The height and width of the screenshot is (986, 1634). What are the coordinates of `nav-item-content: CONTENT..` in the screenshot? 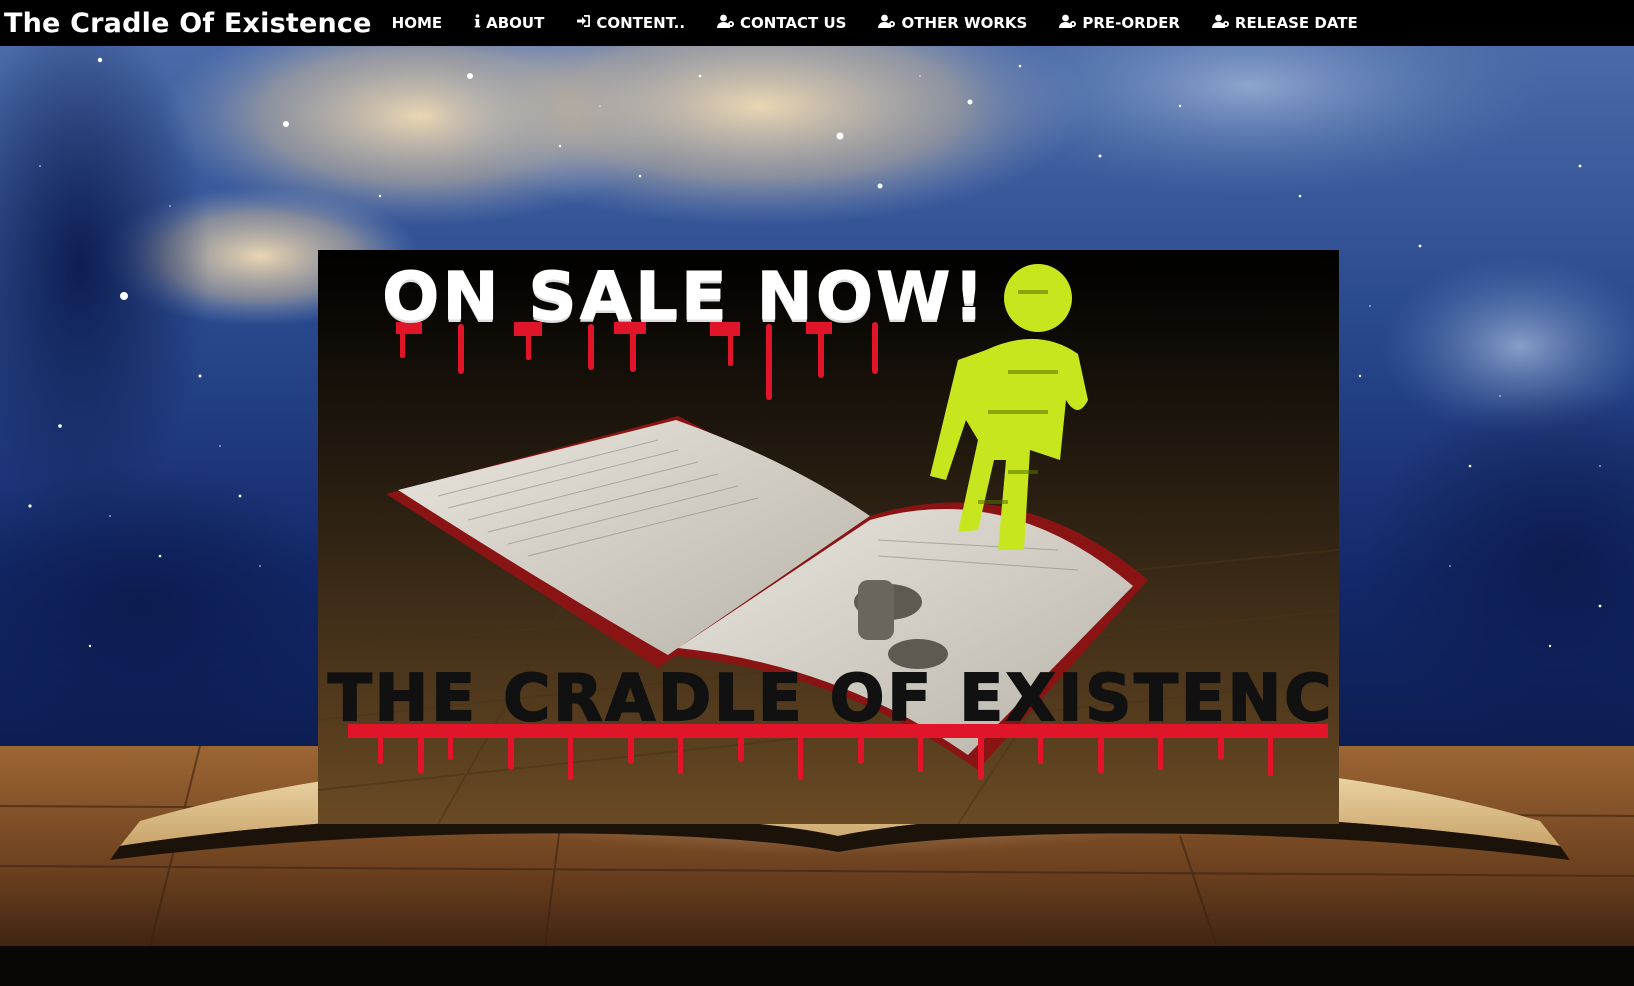 It's located at (630, 23).